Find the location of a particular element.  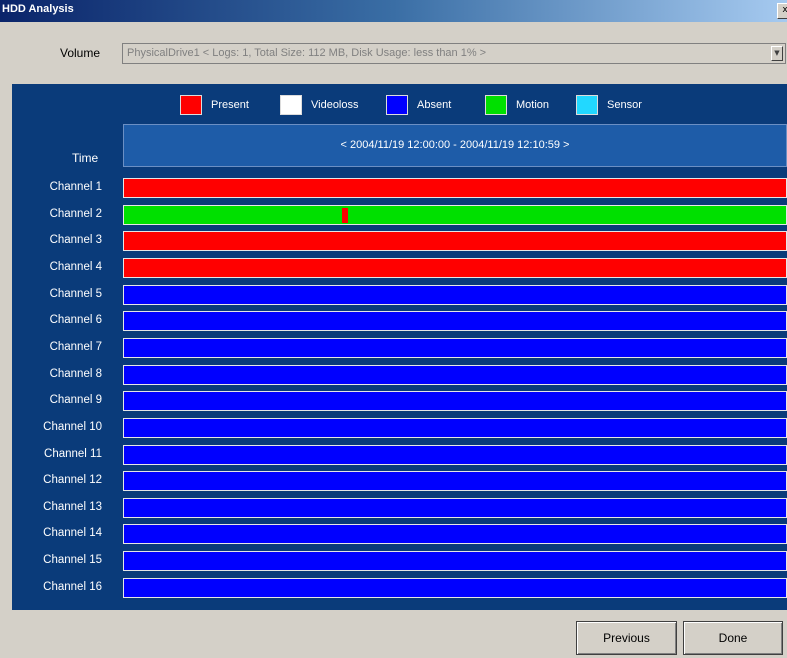

channel-label: Channel 11 is located at coordinates (73, 454).